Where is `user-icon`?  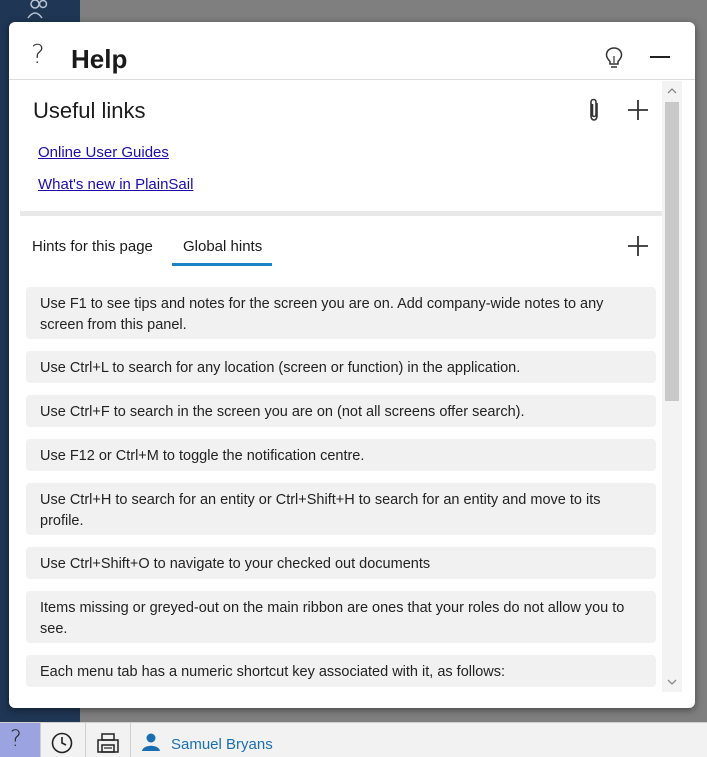
user-icon is located at coordinates (151, 742).